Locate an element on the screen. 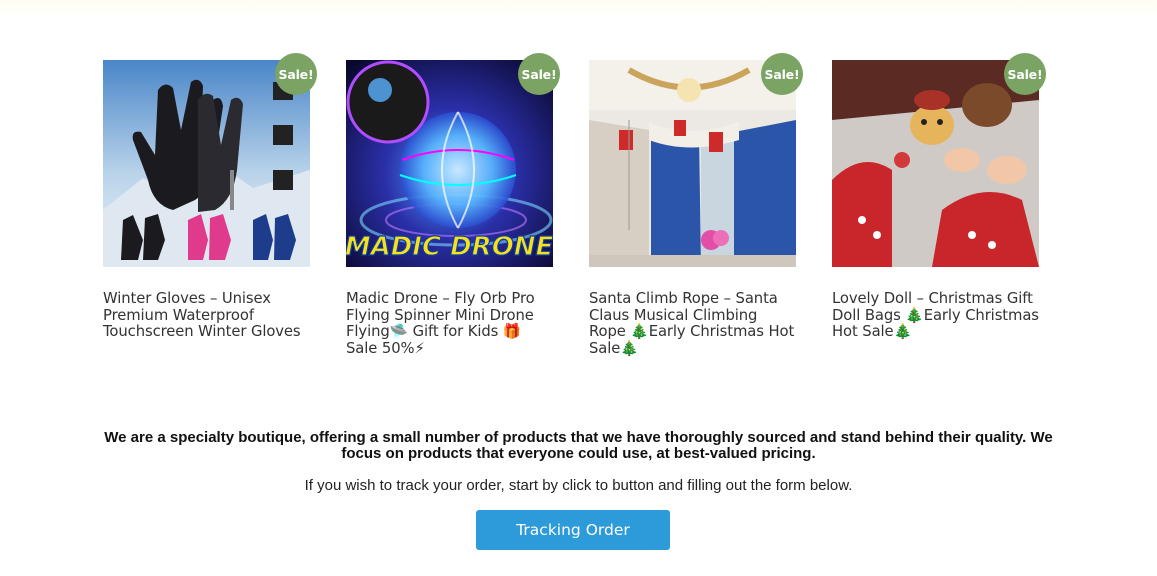 Image resolution: width=1157 pixels, height=576 pixels. drone-image-text: MADIC DRONE is located at coordinates (449, 247).